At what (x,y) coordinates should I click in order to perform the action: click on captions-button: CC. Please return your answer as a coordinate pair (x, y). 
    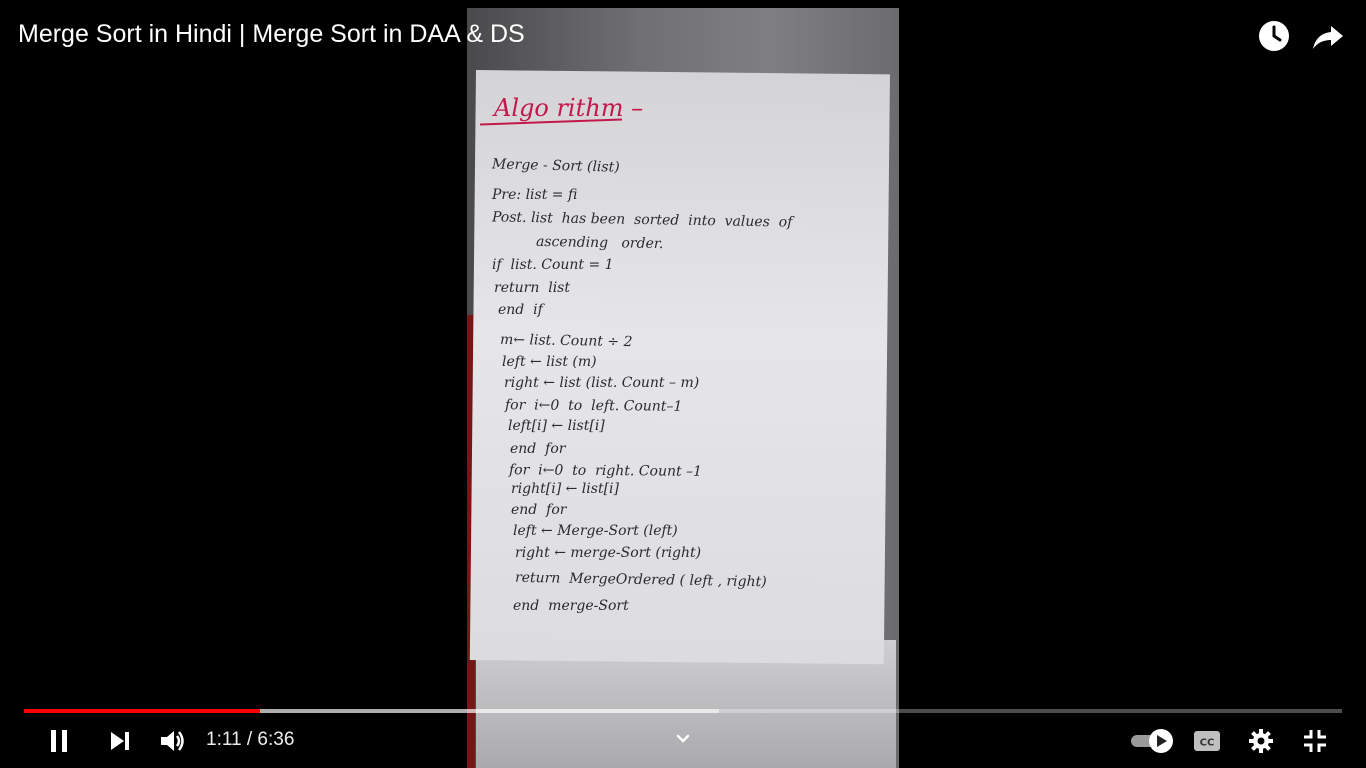
    Looking at the image, I should click on (1207, 741).